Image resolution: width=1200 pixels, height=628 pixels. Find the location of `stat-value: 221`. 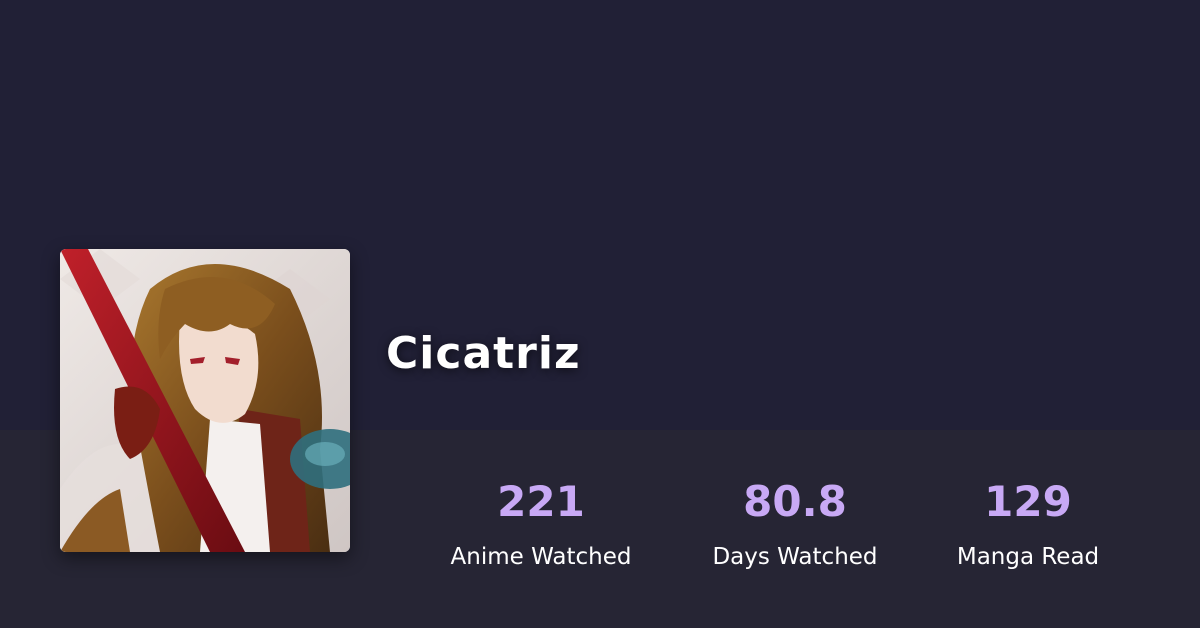

stat-value: 221 is located at coordinates (541, 501).